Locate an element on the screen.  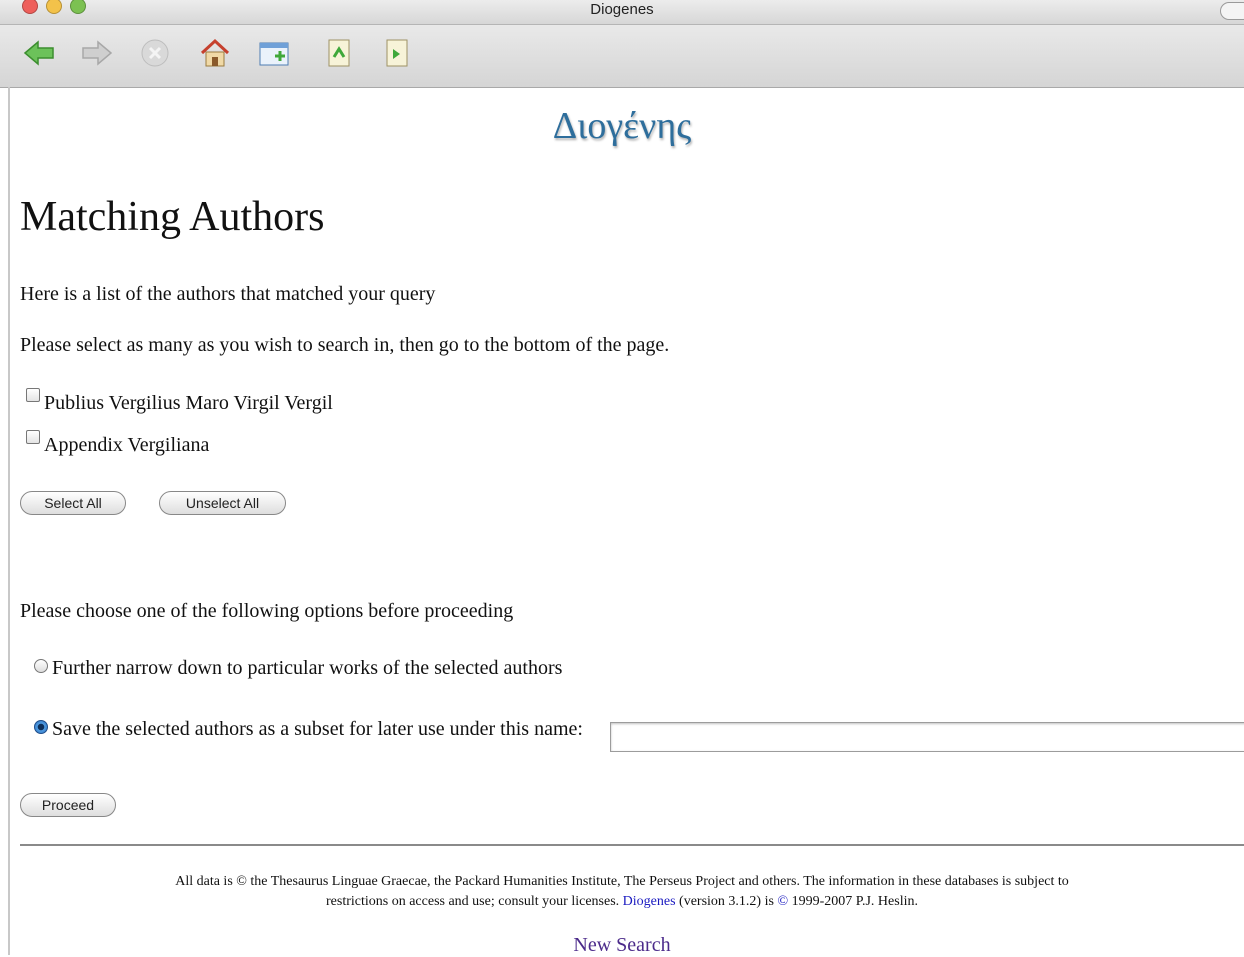
unselect-all-button: Unselect All is located at coordinates (222, 503).